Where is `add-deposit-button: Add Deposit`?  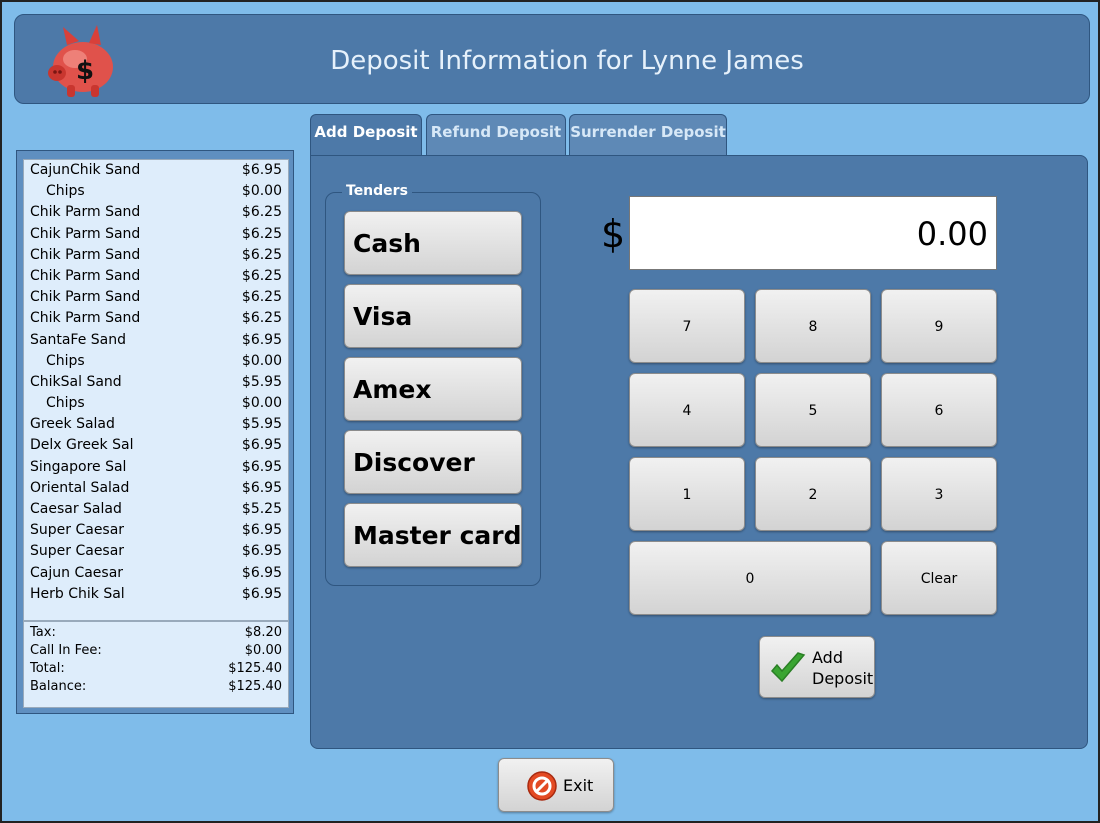 add-deposit-button: Add Deposit is located at coordinates (817, 667).